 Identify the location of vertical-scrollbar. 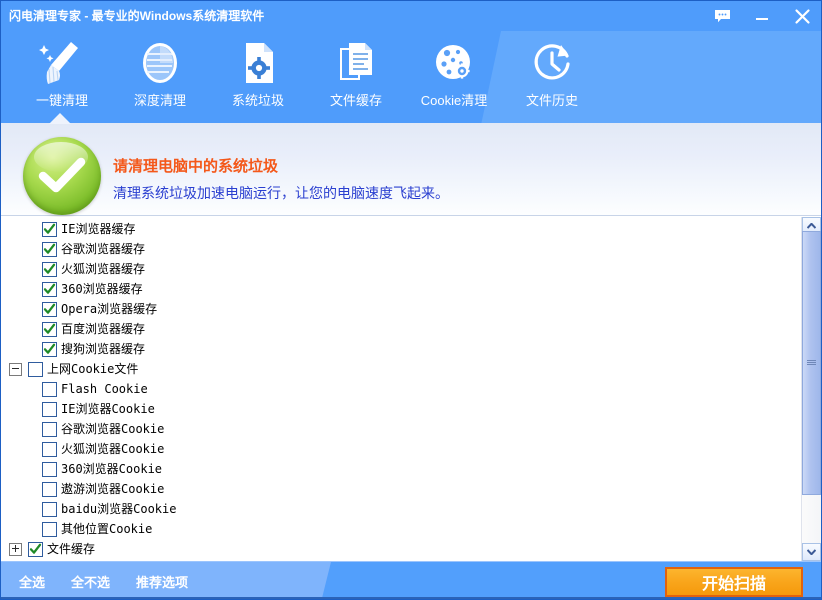
(811, 389).